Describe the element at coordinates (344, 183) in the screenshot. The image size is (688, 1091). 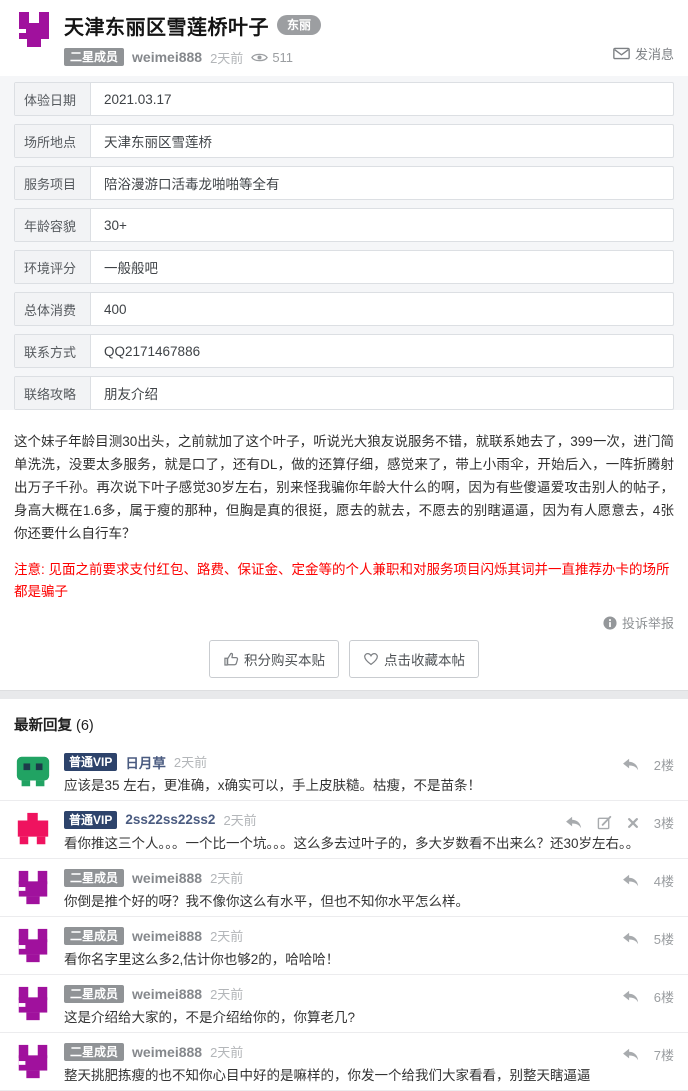
I see `field-row-services: 服务项目 陪浴漫游口活毒龙啪啪等全有` at that location.